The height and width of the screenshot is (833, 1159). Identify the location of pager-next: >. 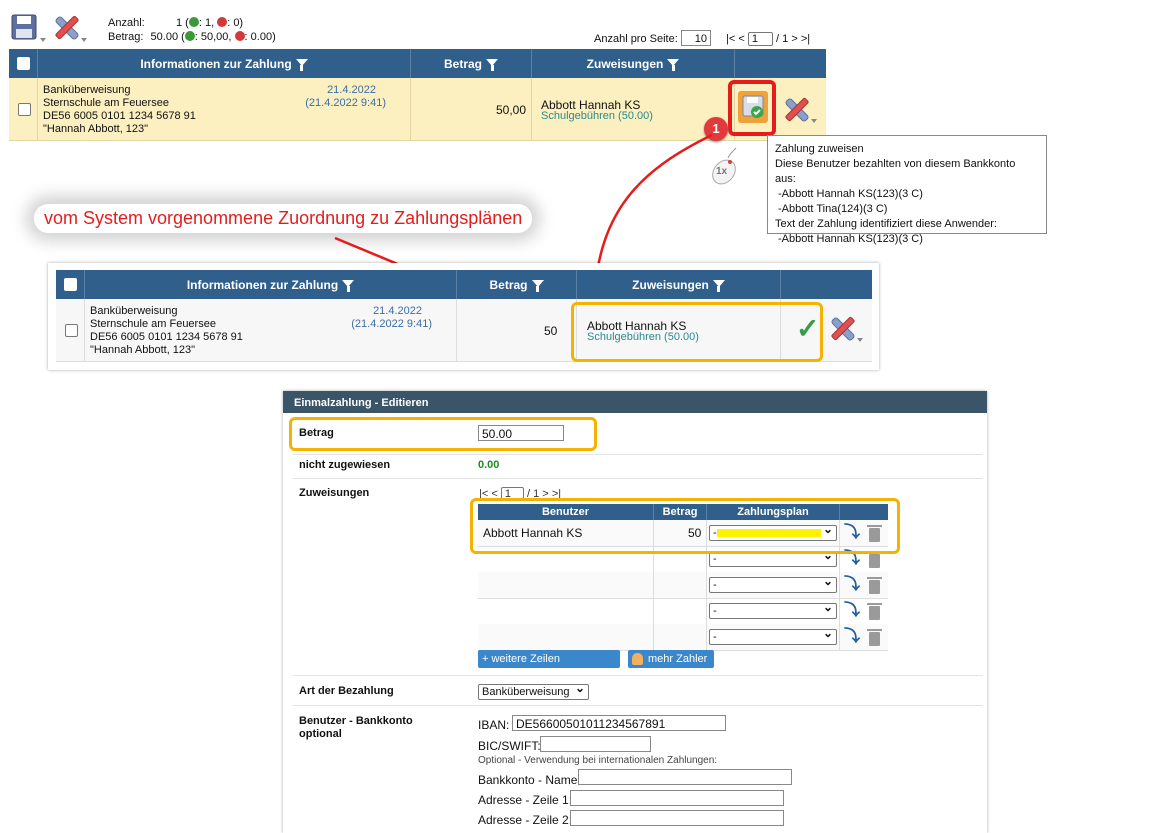
(794, 39).